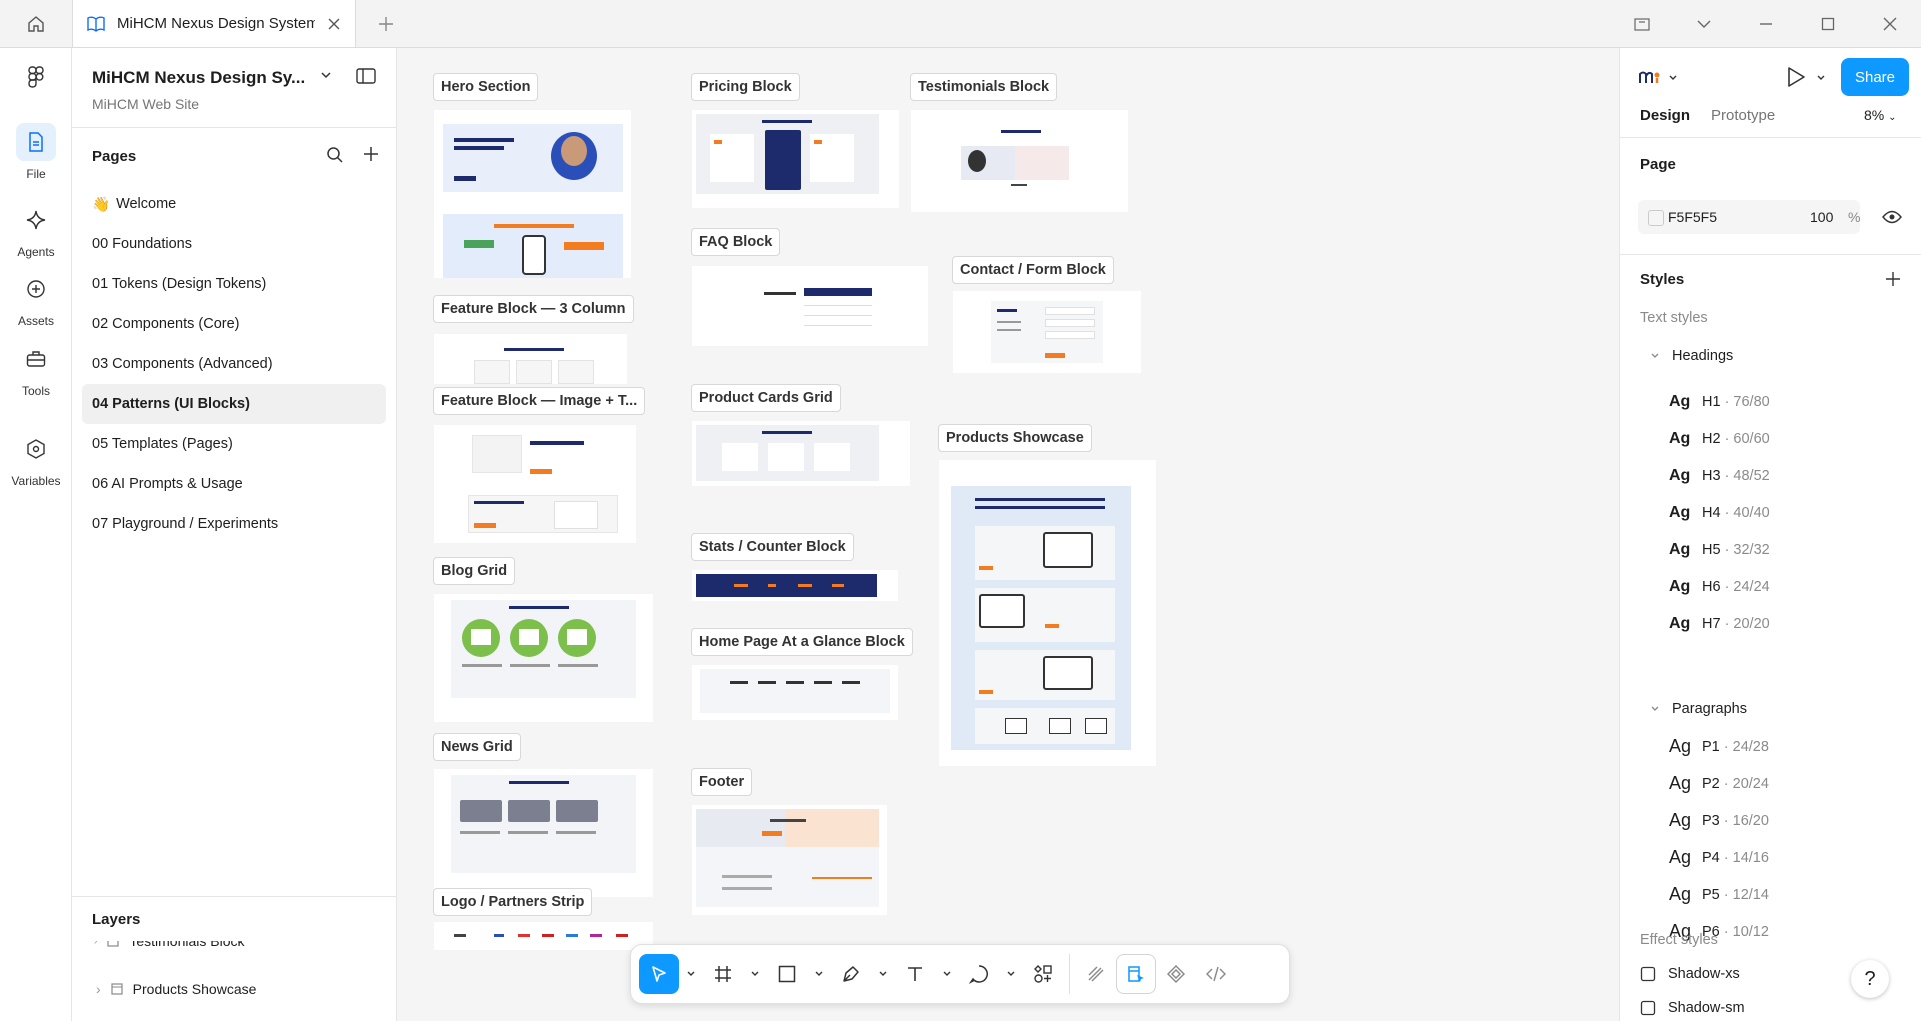 This screenshot has width=1921, height=1021. What do you see at coordinates (851, 974) in the screenshot?
I see `pen-tool-button` at bounding box center [851, 974].